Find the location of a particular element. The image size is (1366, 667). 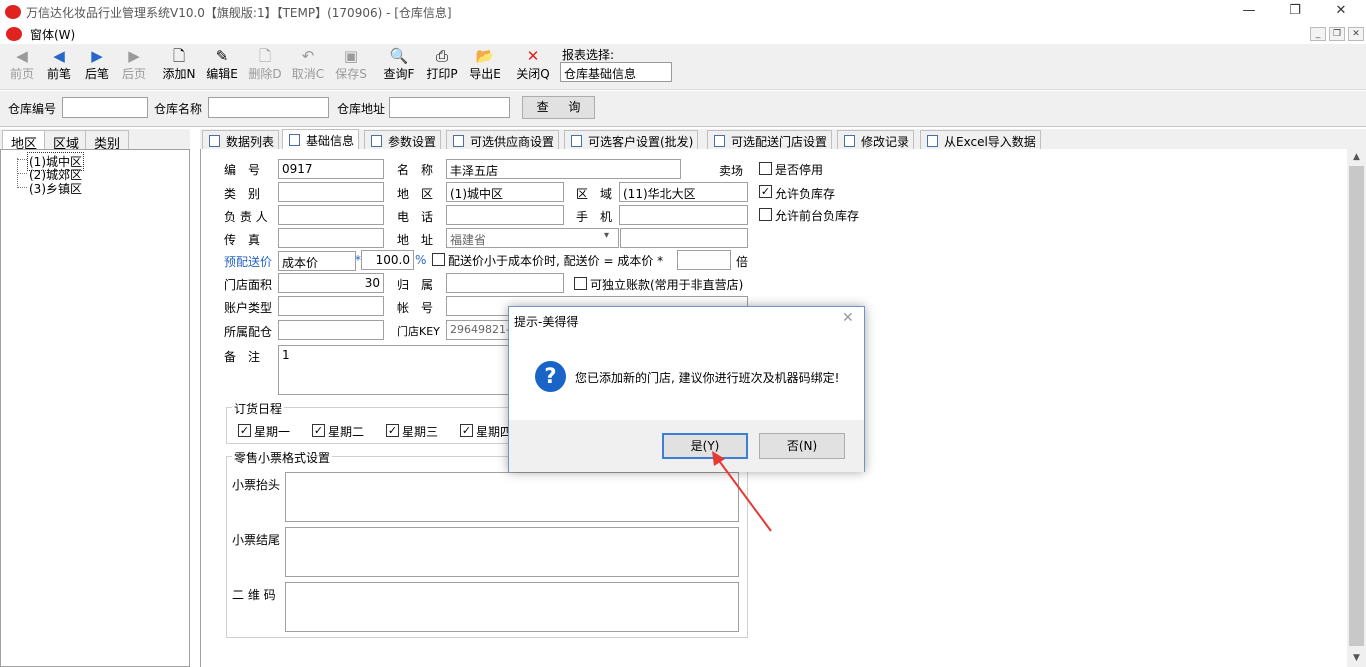

province-select: 福建省 is located at coordinates (532, 238).